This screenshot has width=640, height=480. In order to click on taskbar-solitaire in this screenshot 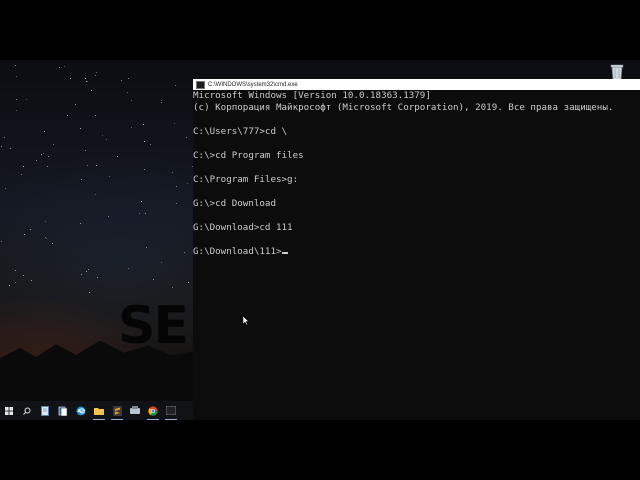, I will do `click(63, 410)`.